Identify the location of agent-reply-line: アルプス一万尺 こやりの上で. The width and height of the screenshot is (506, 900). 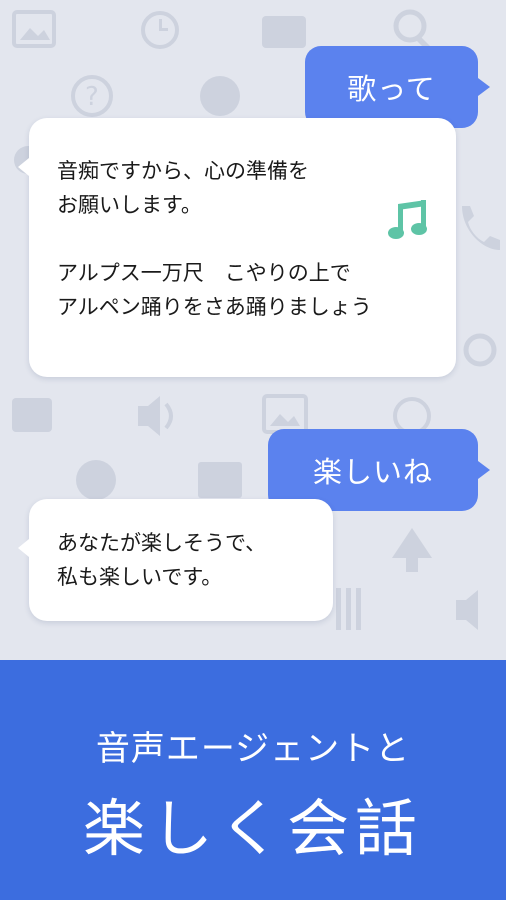
(204, 273).